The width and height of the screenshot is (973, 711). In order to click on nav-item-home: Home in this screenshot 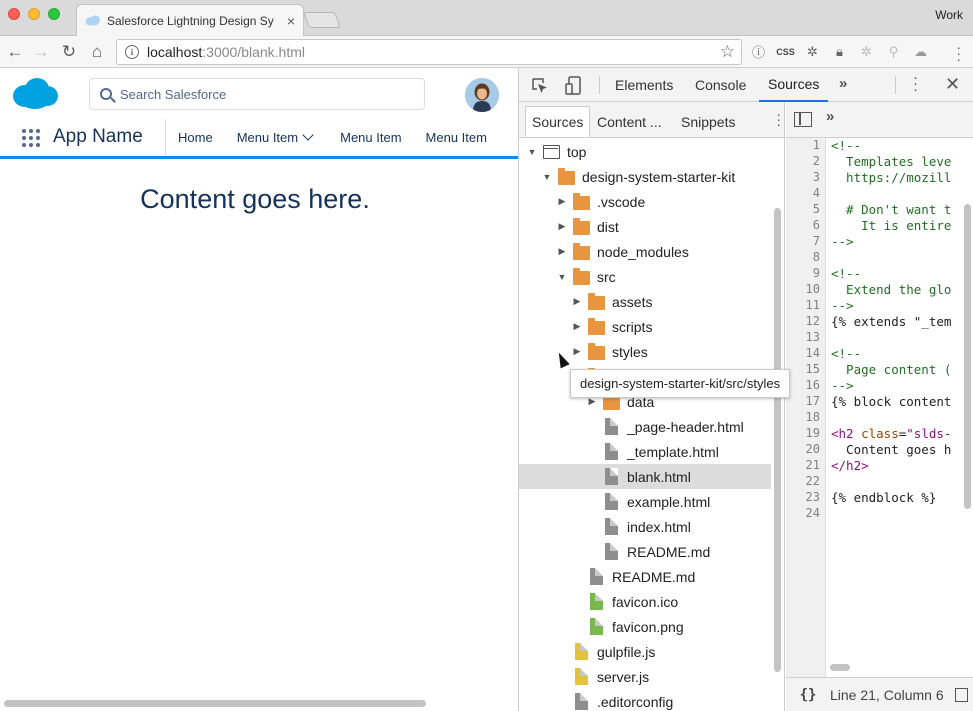, I will do `click(195, 137)`.